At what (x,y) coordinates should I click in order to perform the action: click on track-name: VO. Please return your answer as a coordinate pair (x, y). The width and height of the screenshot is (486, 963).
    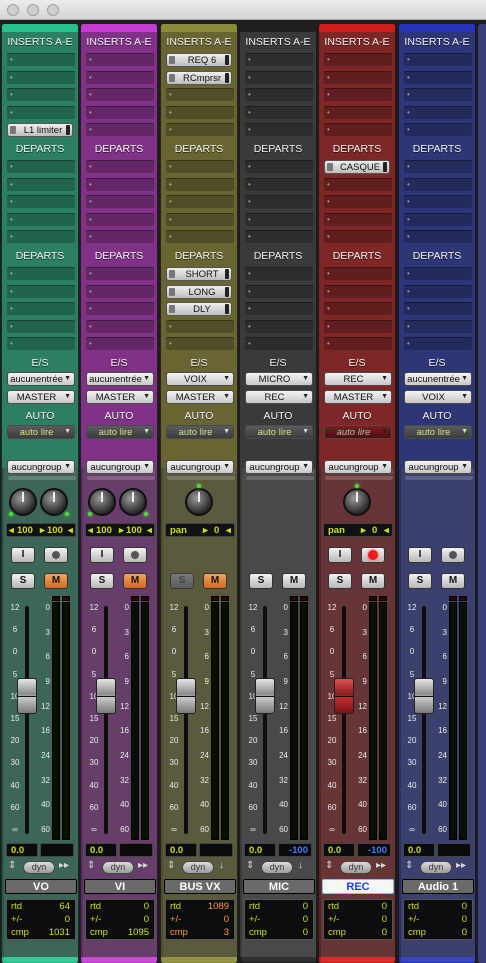
    Looking at the image, I should click on (41, 886).